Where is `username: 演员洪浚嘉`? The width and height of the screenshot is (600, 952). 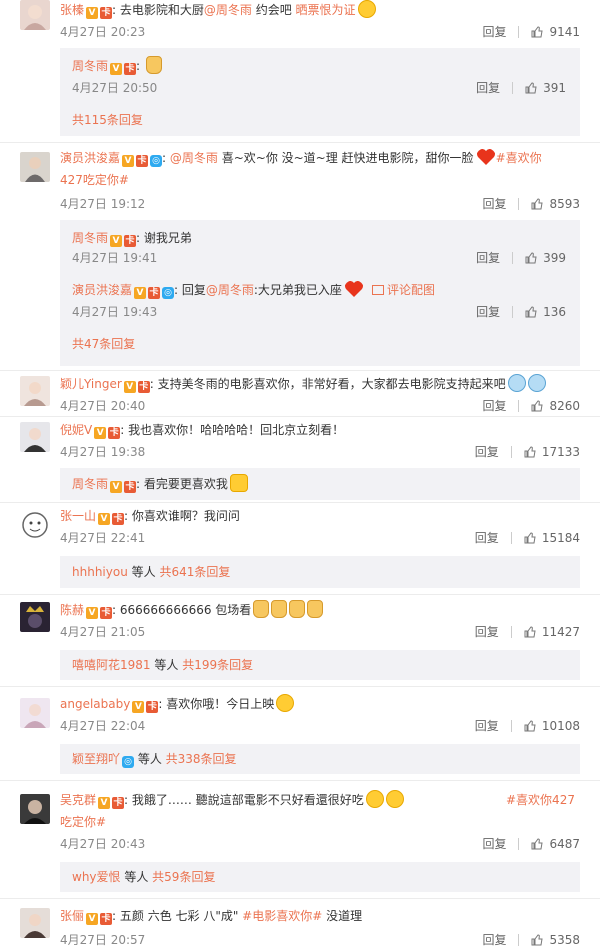
username: 演员洪浚嘉 is located at coordinates (90, 158).